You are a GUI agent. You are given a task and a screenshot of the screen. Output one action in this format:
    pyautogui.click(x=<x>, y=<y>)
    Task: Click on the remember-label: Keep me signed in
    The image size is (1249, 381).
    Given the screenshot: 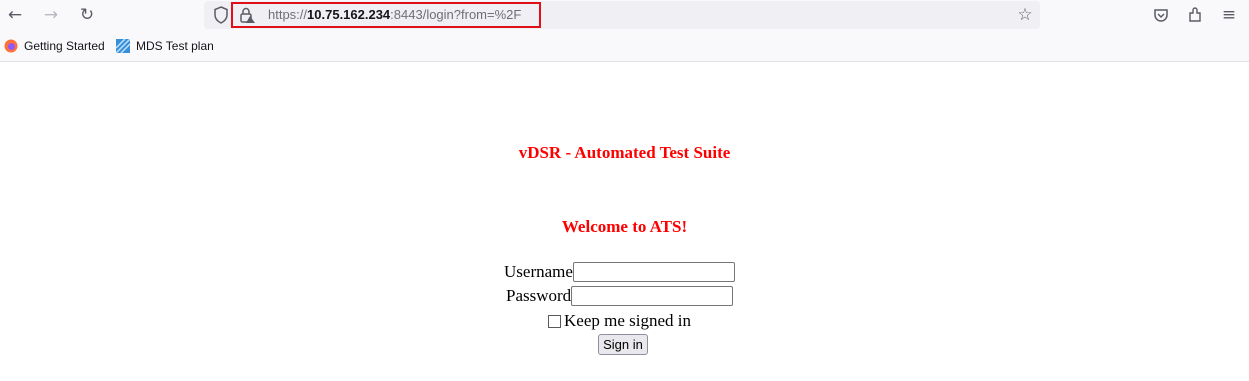 What is the action you would take?
    pyautogui.click(x=627, y=320)
    